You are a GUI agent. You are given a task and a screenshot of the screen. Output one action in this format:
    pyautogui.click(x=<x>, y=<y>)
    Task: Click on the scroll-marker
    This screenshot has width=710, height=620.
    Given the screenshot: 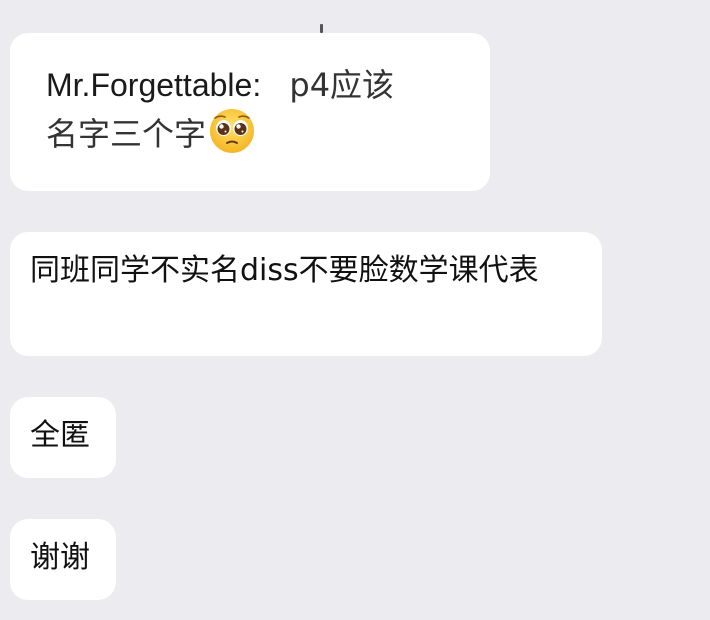 What is the action you would take?
    pyautogui.click(x=321, y=28)
    